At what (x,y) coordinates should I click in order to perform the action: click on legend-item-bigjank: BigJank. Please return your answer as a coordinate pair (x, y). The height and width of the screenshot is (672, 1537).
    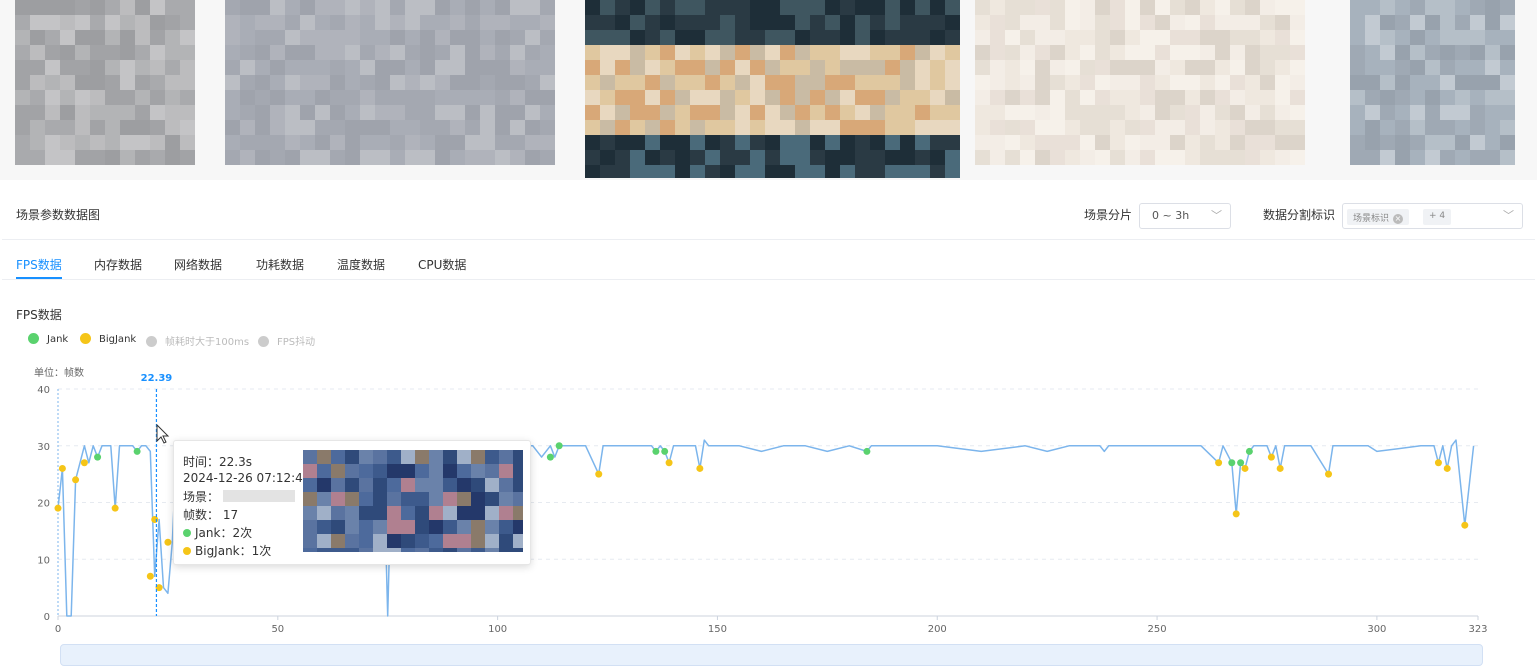
    Looking at the image, I should click on (108, 339).